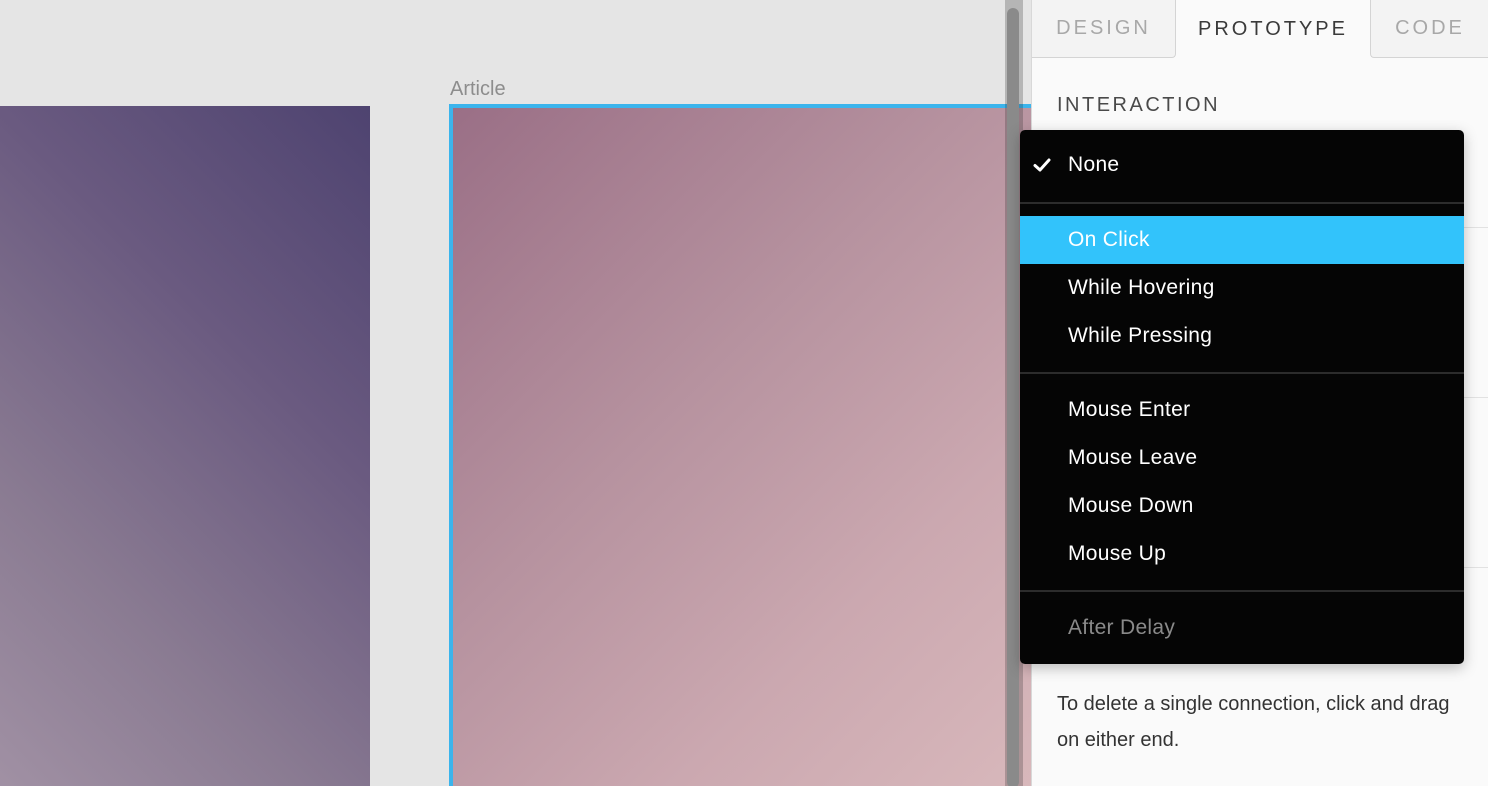  What do you see at coordinates (1109, 239) in the screenshot?
I see `menu-item-label: On Click` at bounding box center [1109, 239].